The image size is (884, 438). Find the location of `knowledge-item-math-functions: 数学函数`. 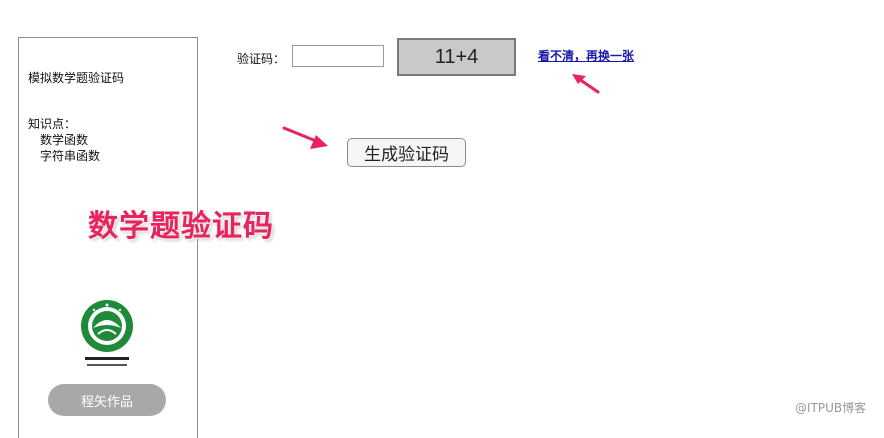

knowledge-item-math-functions: 数学函数 is located at coordinates (64, 140).